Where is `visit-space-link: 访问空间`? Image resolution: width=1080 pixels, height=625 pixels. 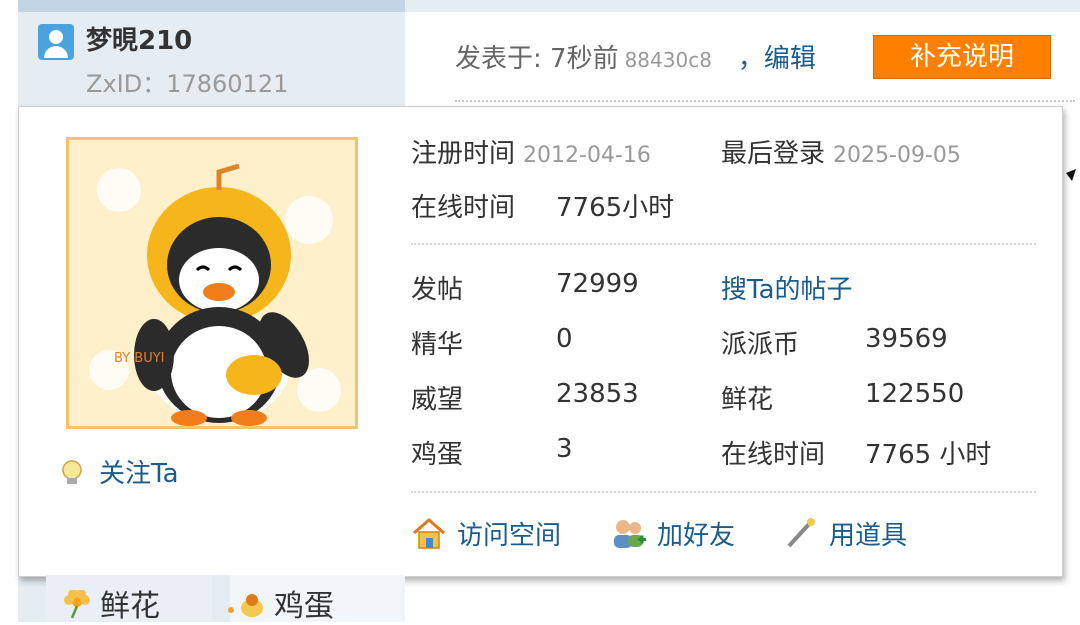 visit-space-link: 访问空间 is located at coordinates (486, 533).